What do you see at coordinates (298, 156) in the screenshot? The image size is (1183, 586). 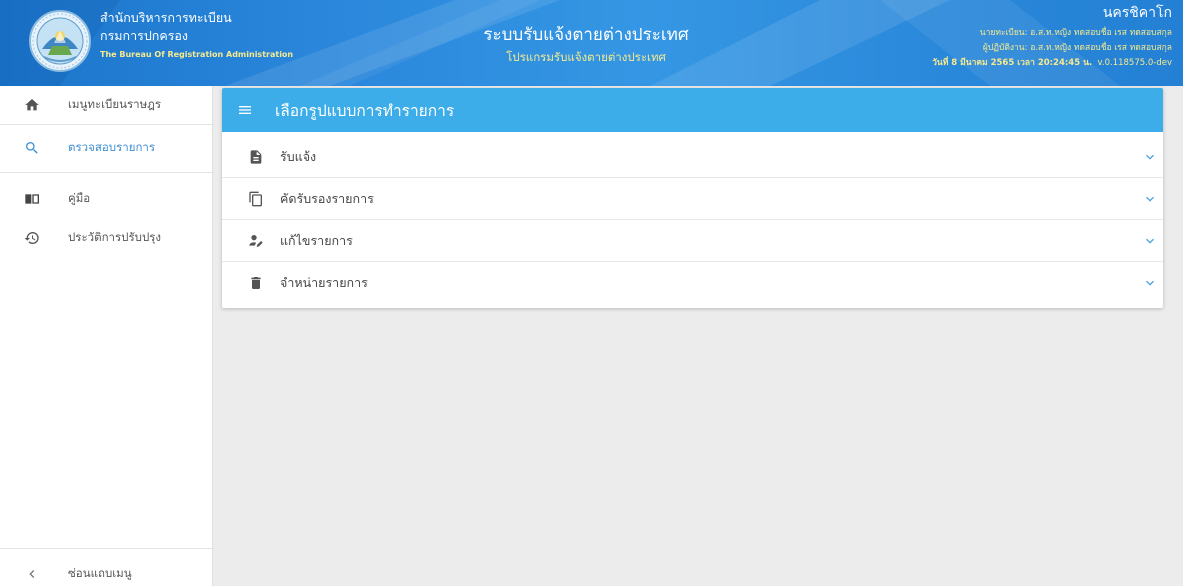 I see `option-label: รับแจ้ง` at bounding box center [298, 156].